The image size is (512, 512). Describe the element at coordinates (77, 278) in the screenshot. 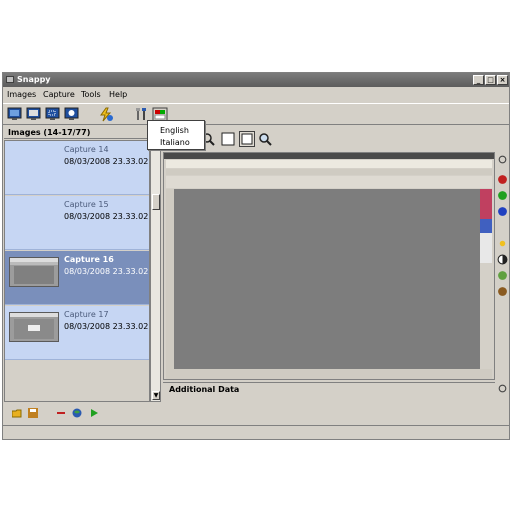

I see `list-item: Capture 16 08/03/2008 23.33.02` at that location.